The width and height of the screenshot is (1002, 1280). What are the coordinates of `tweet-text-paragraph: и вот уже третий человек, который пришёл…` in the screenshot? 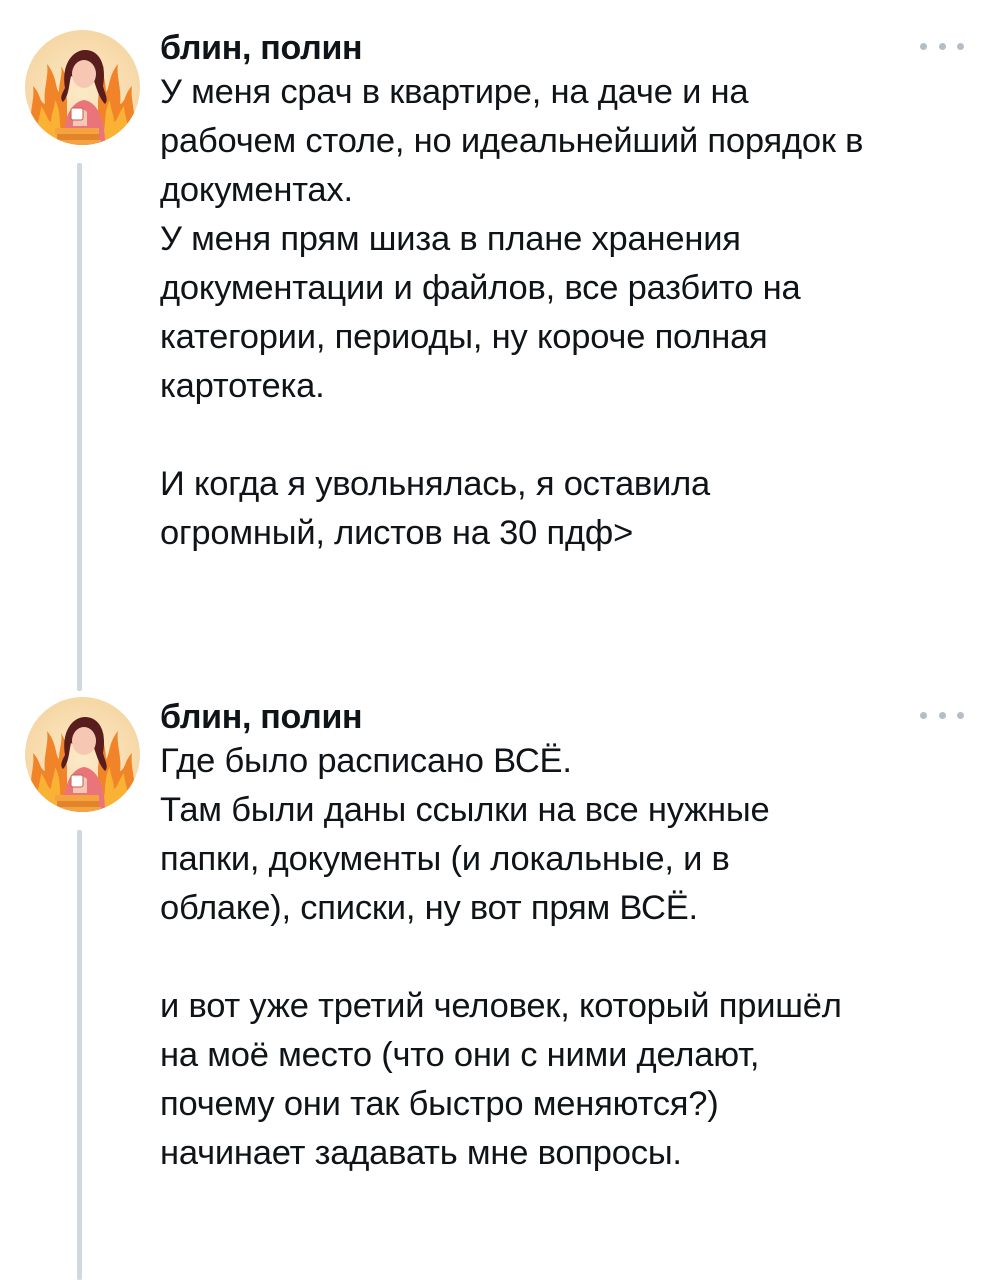 It's located at (501, 1079).